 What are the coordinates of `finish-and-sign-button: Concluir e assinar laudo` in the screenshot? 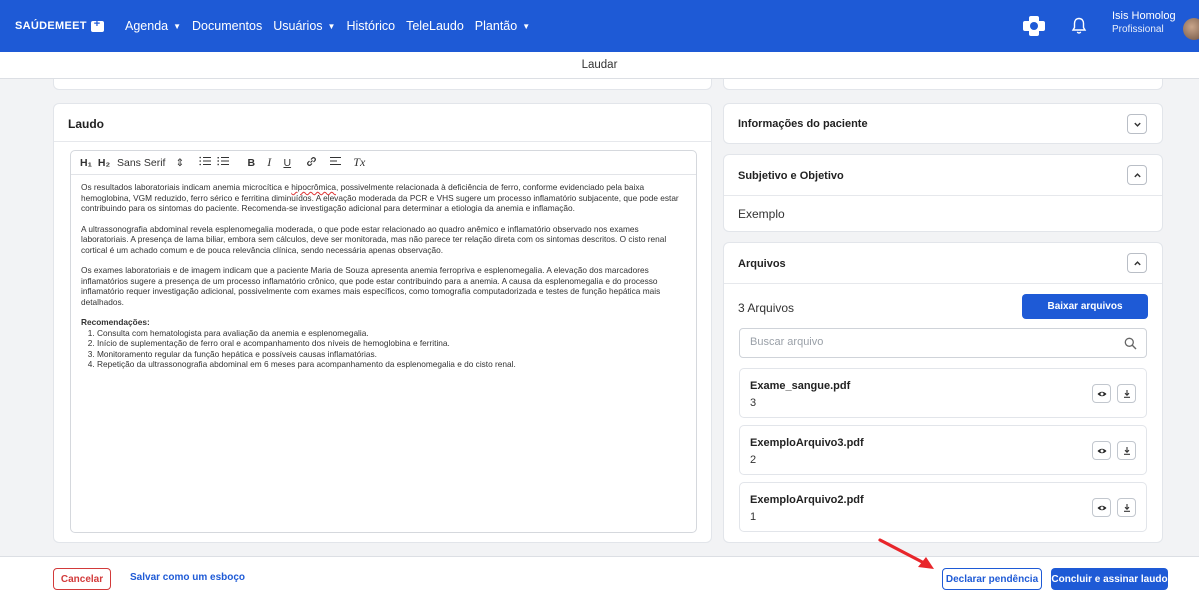 It's located at (1109, 579).